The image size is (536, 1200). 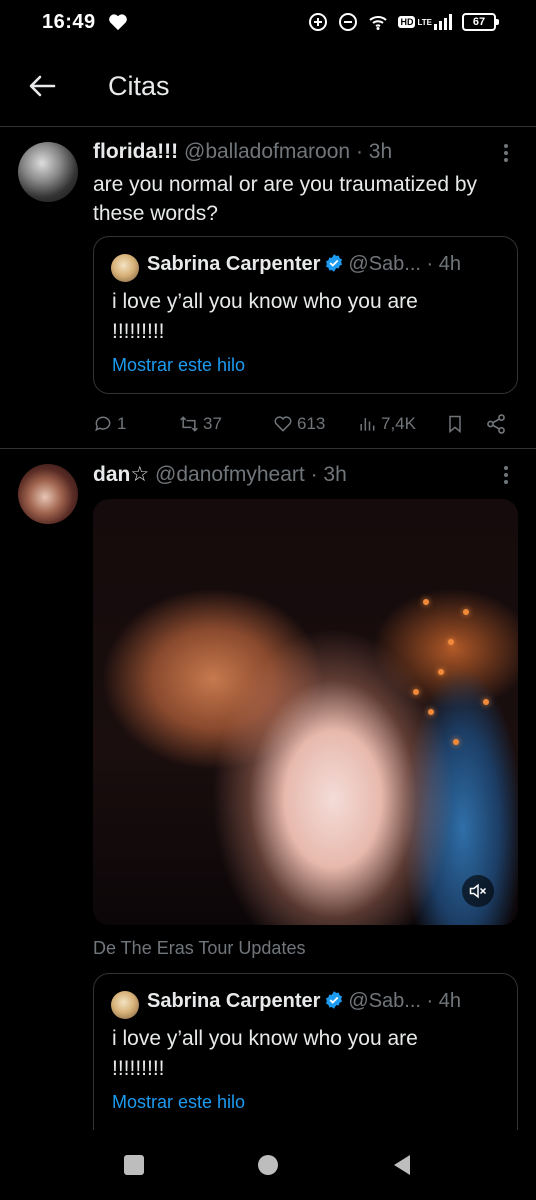 What do you see at coordinates (348, 22) in the screenshot?
I see `minus-circle-icon` at bounding box center [348, 22].